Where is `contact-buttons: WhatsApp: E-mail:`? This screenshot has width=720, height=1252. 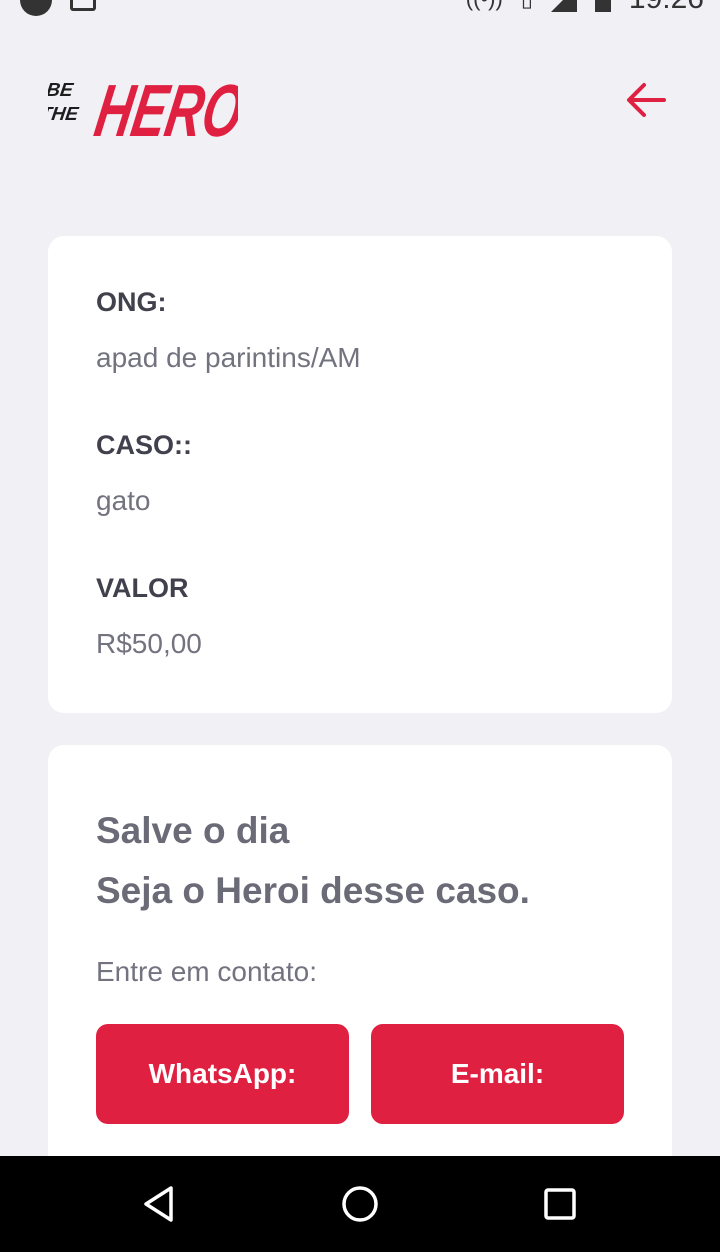 contact-buttons: WhatsApp: E-mail: is located at coordinates (360, 1074).